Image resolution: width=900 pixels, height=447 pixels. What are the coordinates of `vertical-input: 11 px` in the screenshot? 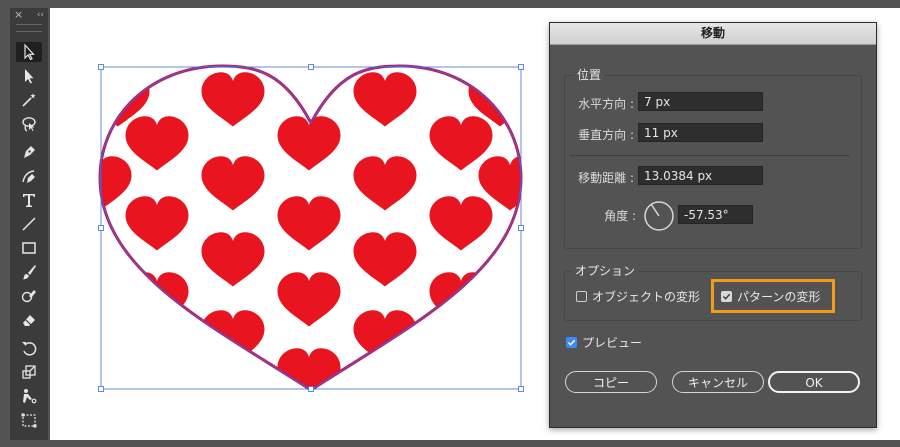 It's located at (700, 132).